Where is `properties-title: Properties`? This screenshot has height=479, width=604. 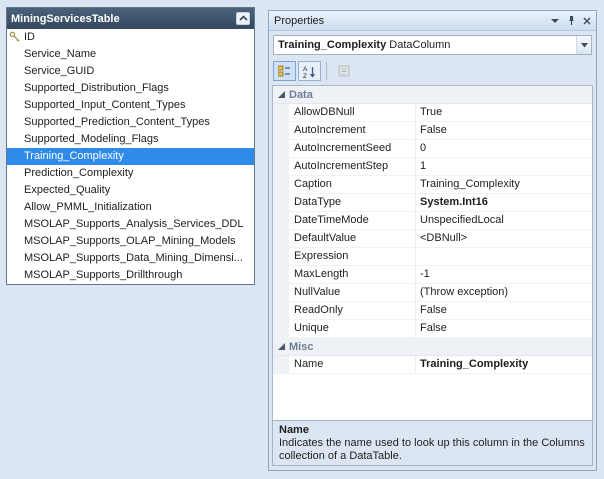 properties-title: Properties is located at coordinates (299, 20).